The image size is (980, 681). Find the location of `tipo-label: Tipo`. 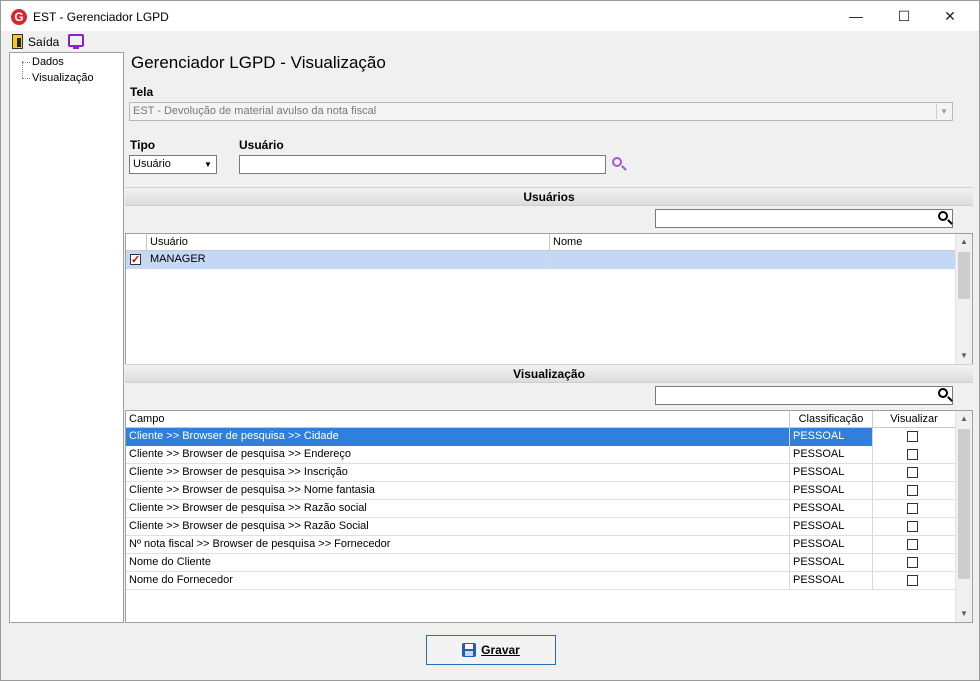

tipo-label: Tipo is located at coordinates (143, 145).